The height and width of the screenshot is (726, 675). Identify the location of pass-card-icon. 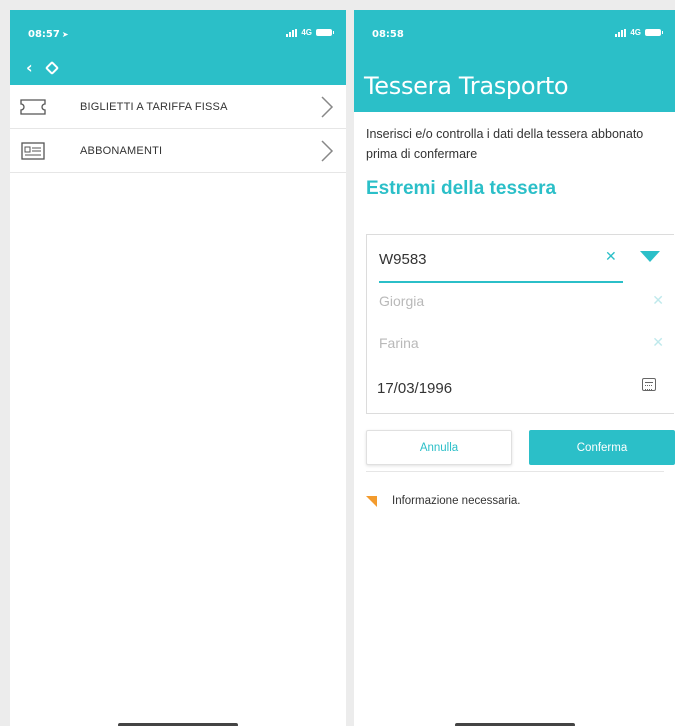
(33, 151).